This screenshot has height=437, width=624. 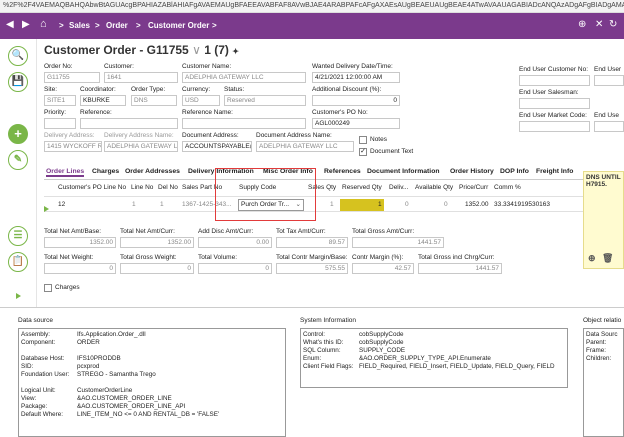 I want to click on col-customer-po-line-no: Customer's PO Line No, so click(x=92, y=187).